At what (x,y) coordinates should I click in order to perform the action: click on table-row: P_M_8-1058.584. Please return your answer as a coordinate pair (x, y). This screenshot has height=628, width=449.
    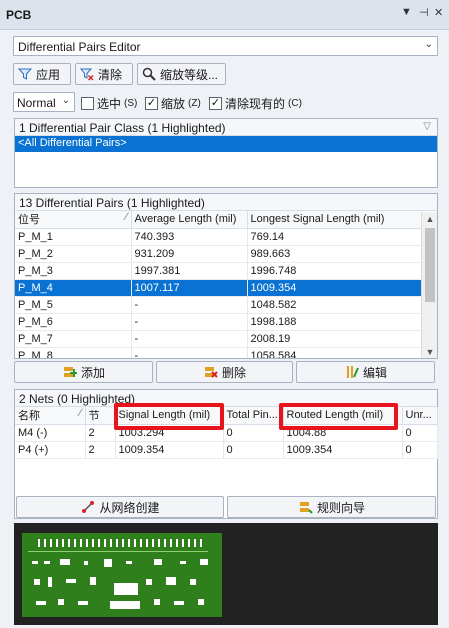
    Looking at the image, I should click on (219, 352).